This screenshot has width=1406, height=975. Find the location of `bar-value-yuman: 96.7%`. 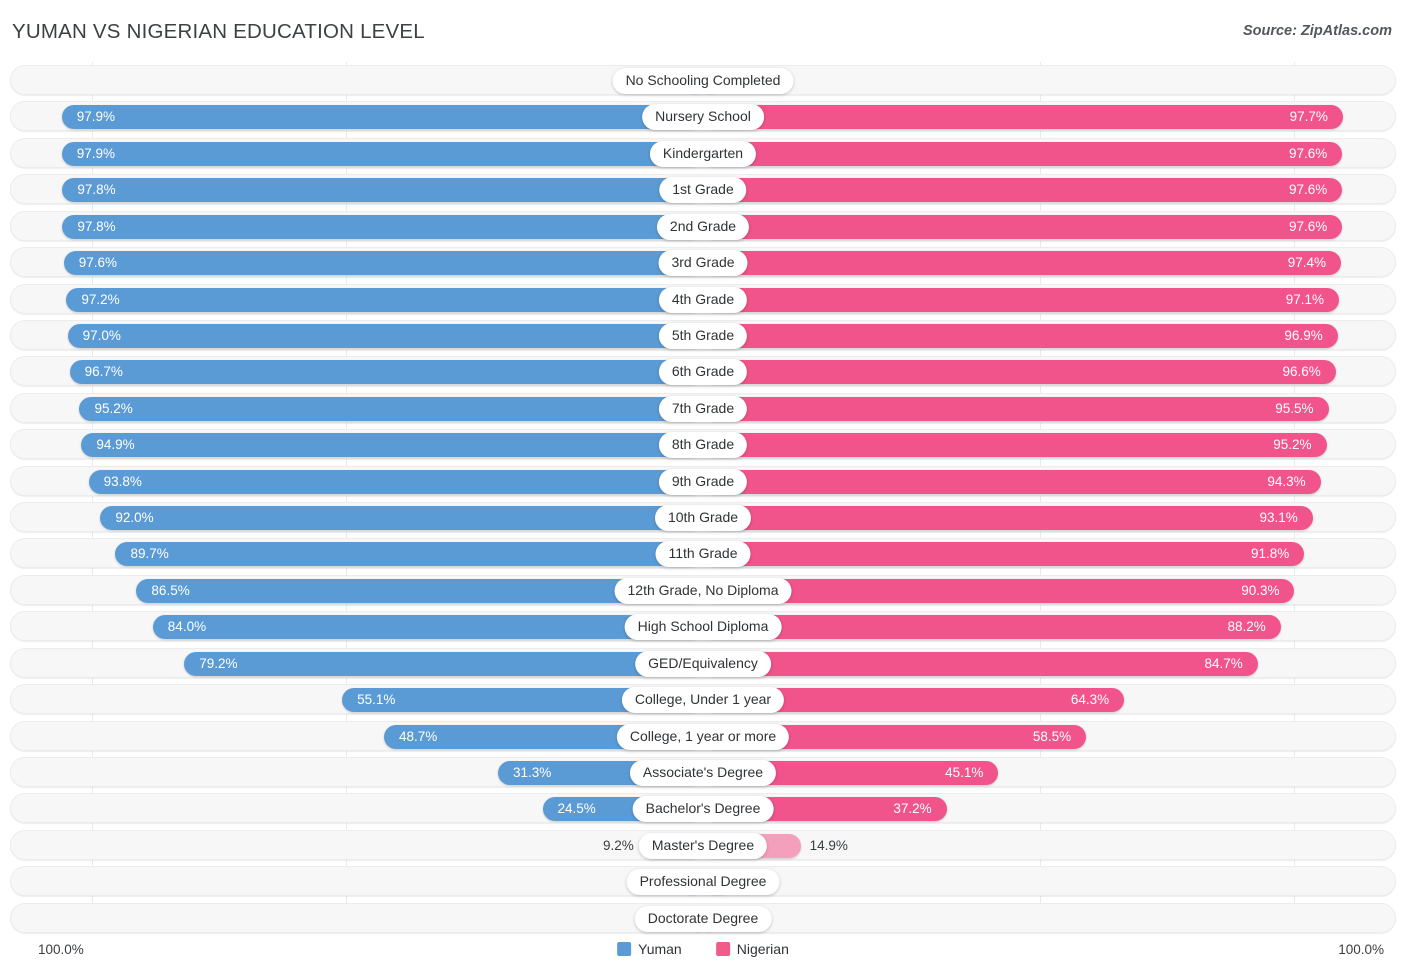

bar-value-yuman: 96.7% is located at coordinates (103, 372).